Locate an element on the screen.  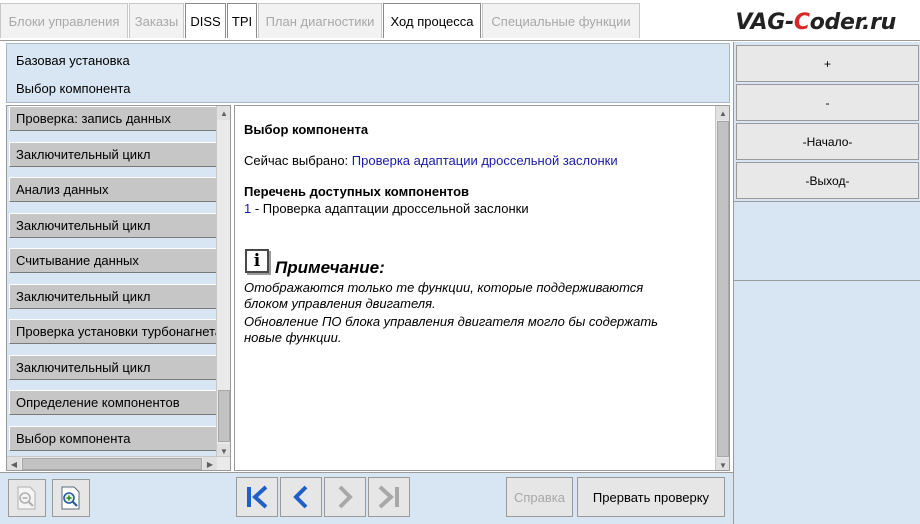
tab-label: Заказы is located at coordinates (156, 21).